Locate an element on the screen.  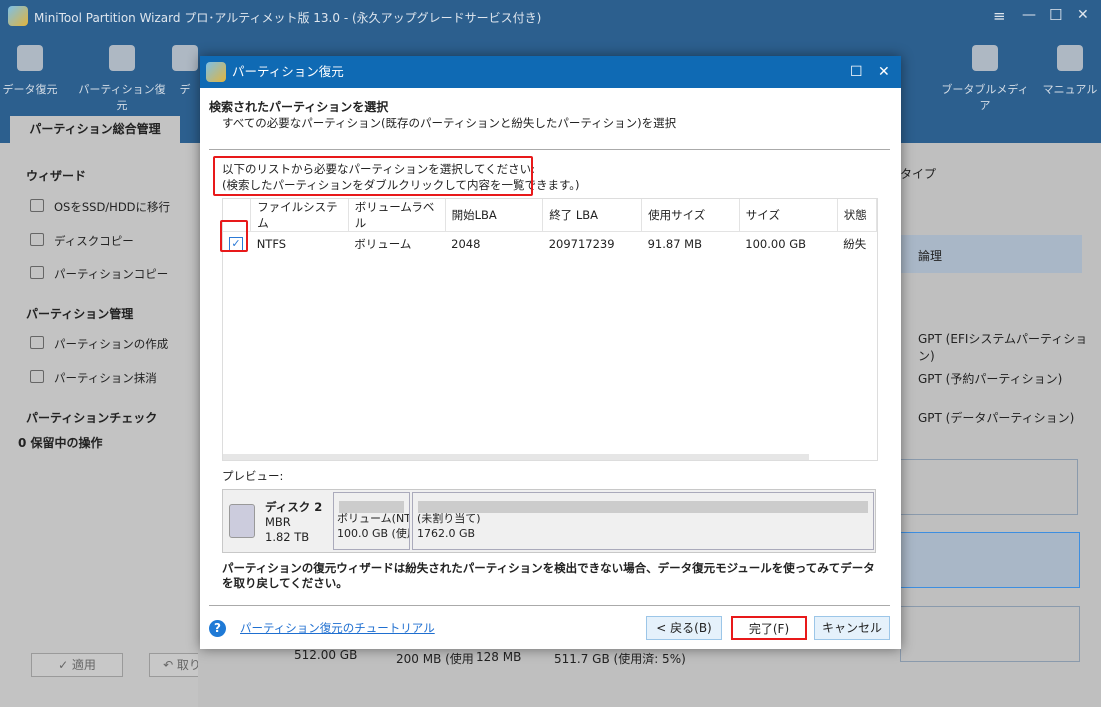
finish-button: 完了(F) is located at coordinates (769, 628).